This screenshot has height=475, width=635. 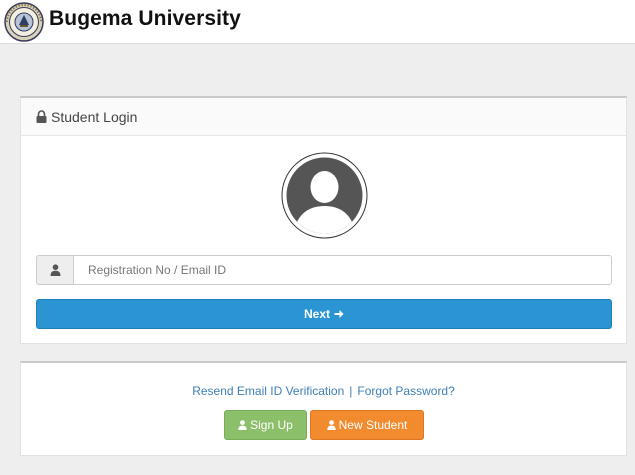 I want to click on next-button-label: Next, so click(x=316, y=314).